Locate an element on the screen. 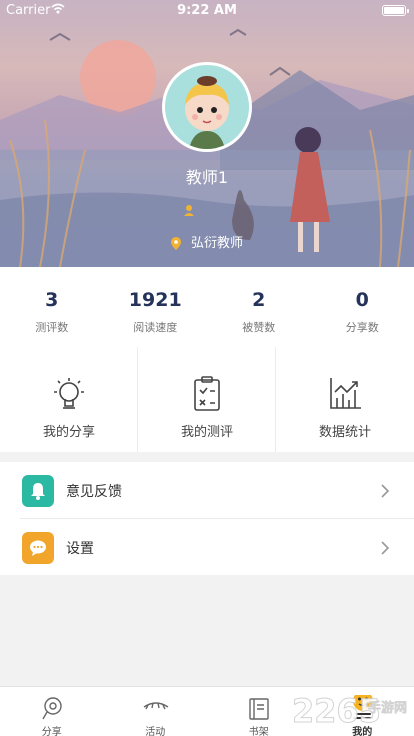  my-assessments-button: 我的测评 is located at coordinates (207, 399).